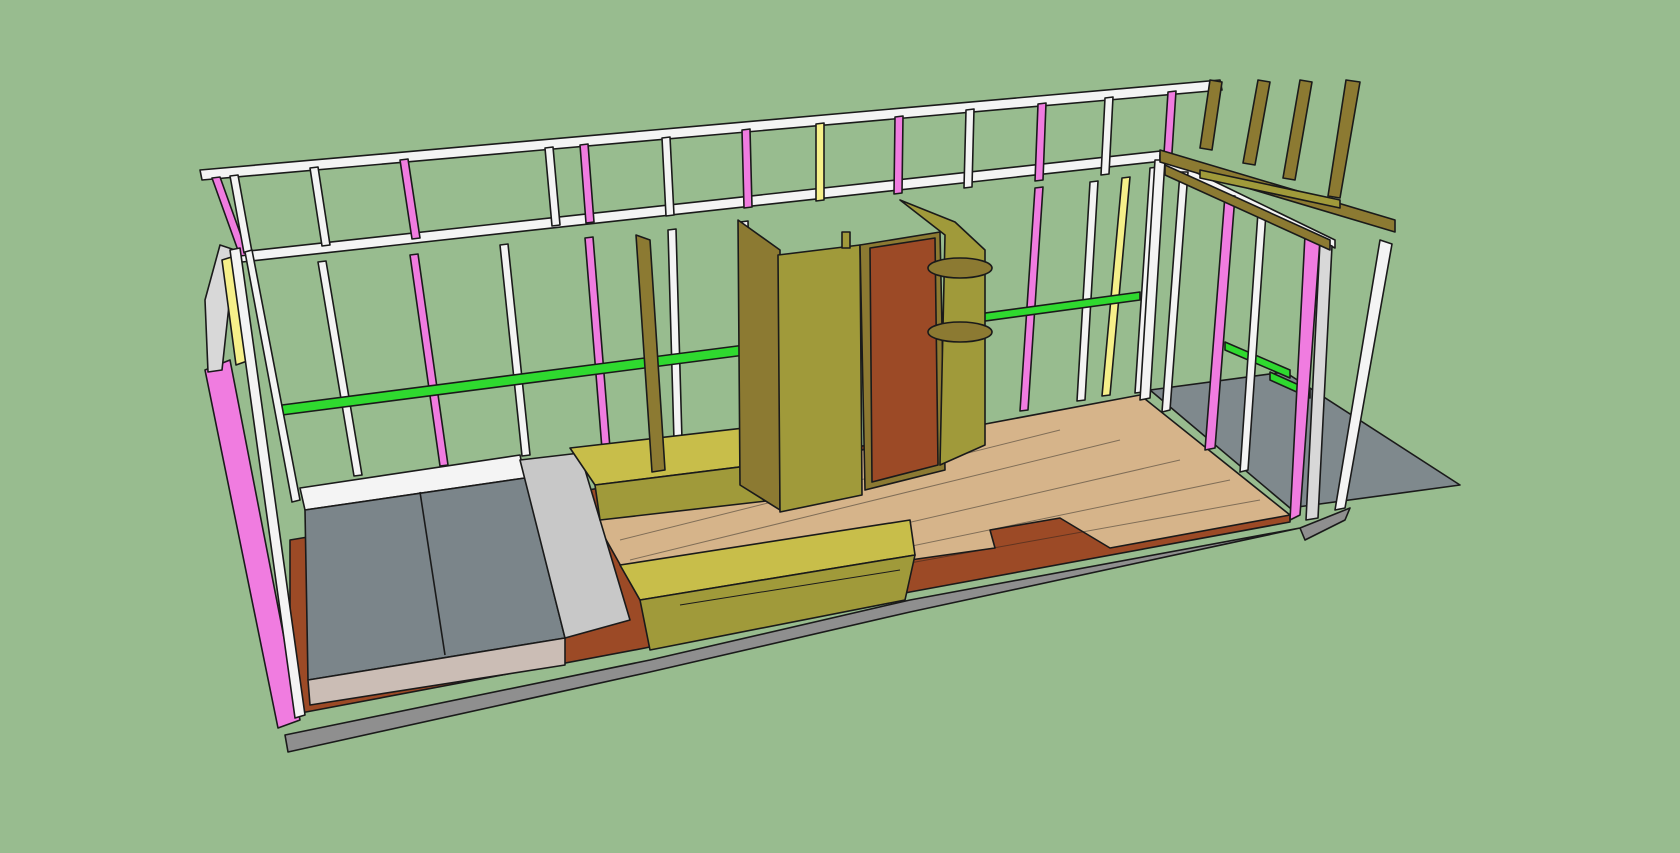  I want to click on partition-panel, so click(650, 353).